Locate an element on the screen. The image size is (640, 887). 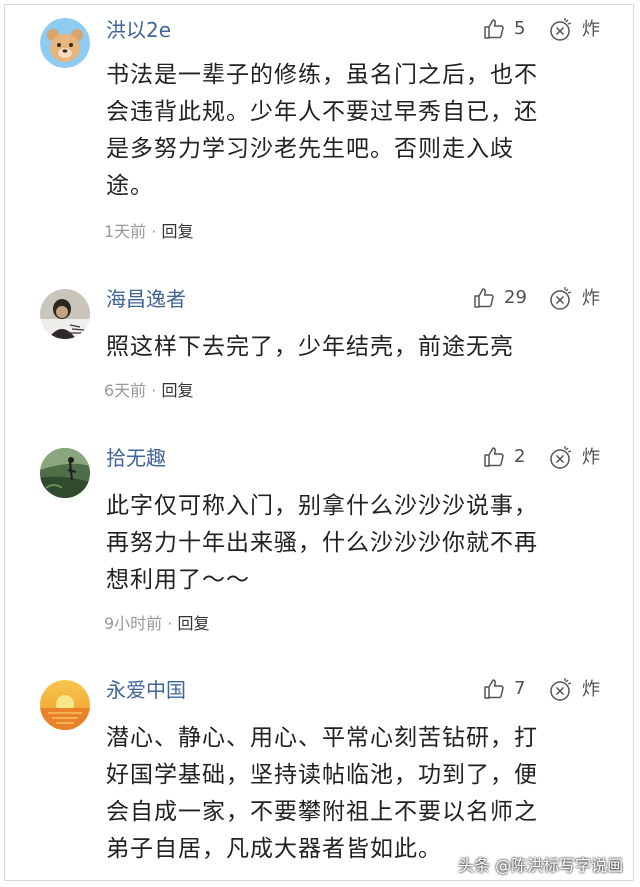
comment-time: 6天前 is located at coordinates (125, 390).